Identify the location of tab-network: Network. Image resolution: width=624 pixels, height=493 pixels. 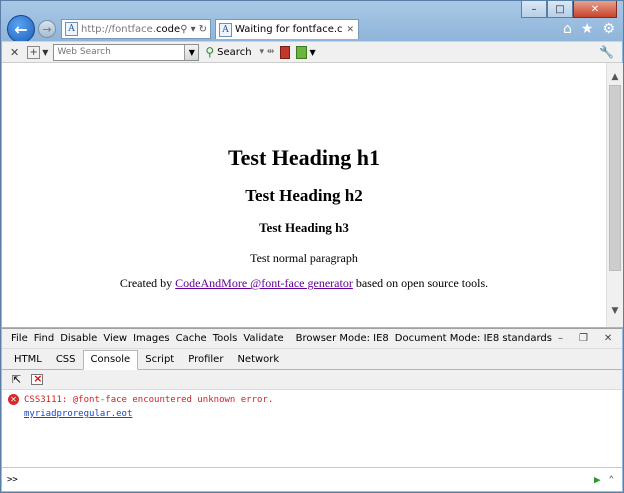
(258, 360).